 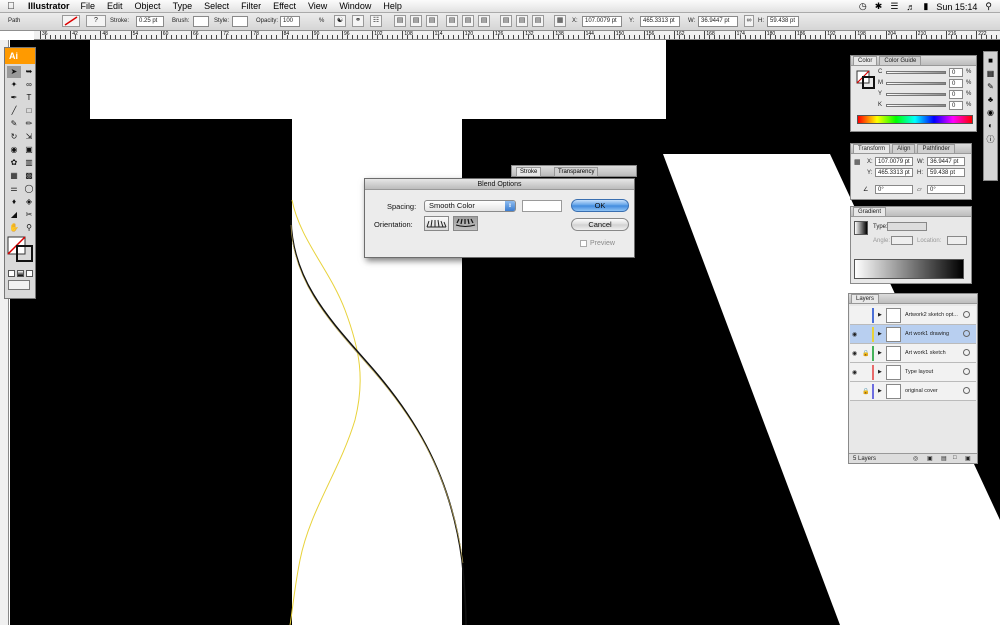 I want to click on none-mode-icon, so click(x=29, y=273).